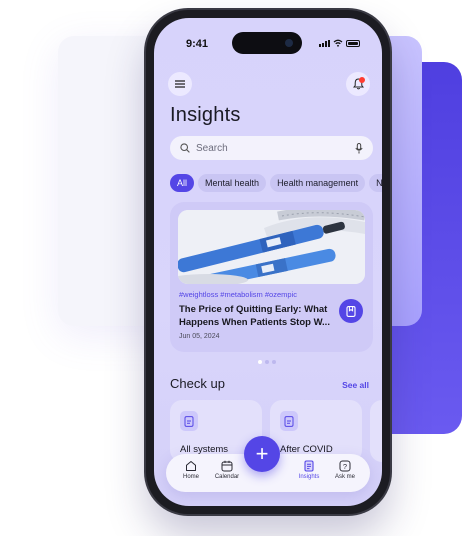 The height and width of the screenshot is (536, 462). I want to click on signal-icon, so click(324, 43).